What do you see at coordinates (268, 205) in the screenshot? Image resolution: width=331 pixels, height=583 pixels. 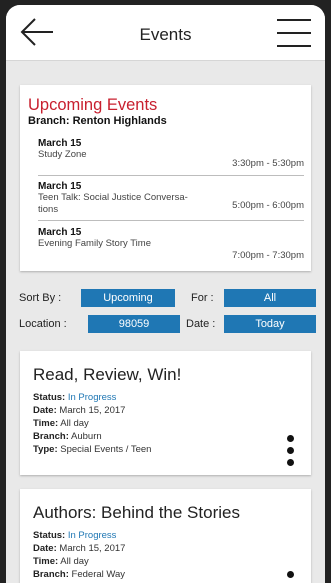 I see `event-time: 5:00pm - 6:00pm` at bounding box center [268, 205].